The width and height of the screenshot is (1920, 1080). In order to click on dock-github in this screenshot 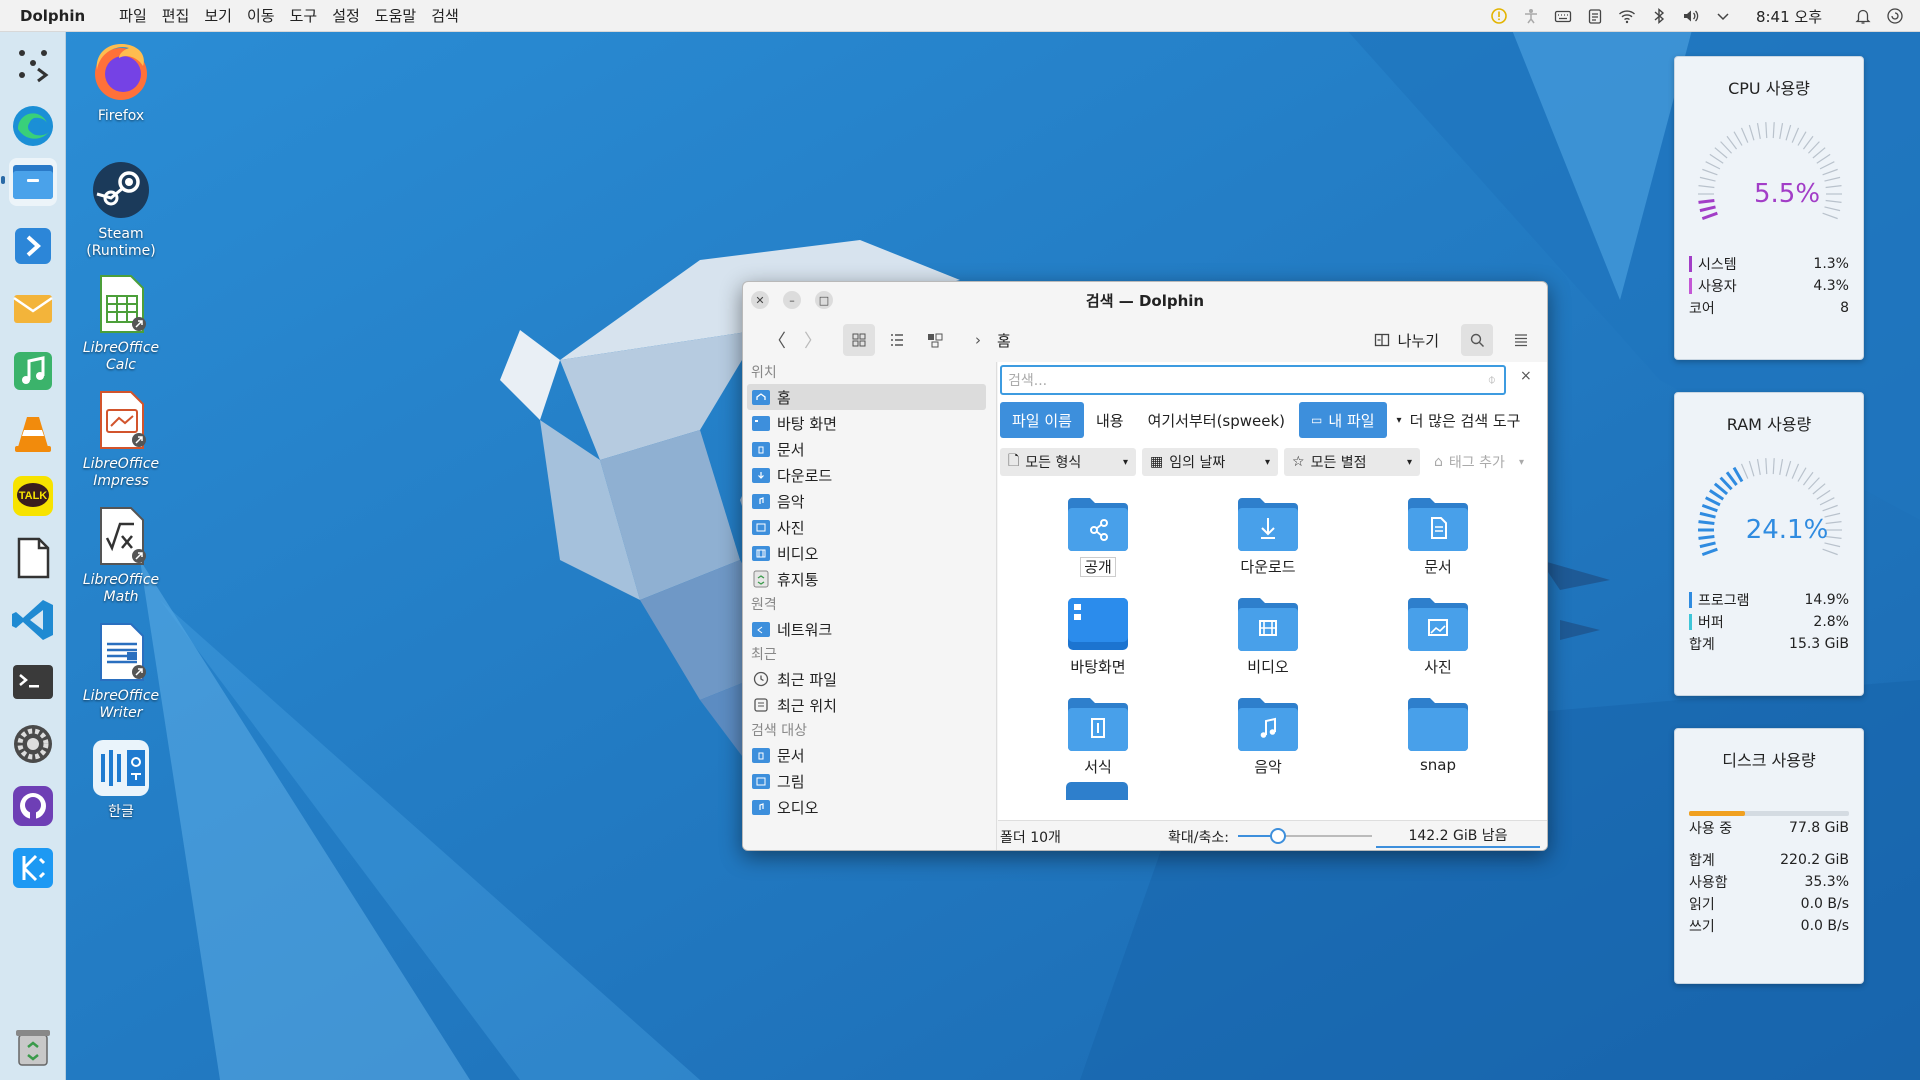, I will do `click(33, 806)`.